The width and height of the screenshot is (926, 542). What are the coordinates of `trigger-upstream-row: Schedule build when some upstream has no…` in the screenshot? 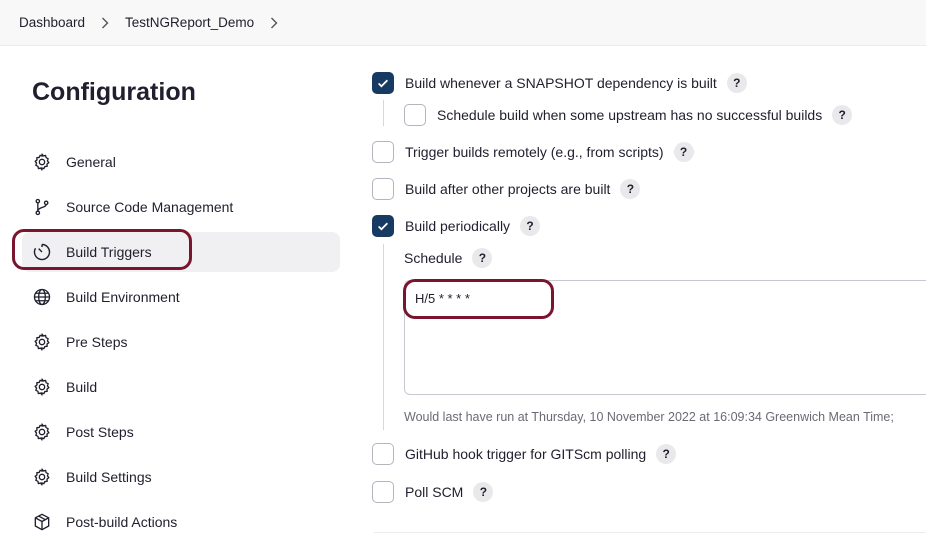 It's located at (628, 115).